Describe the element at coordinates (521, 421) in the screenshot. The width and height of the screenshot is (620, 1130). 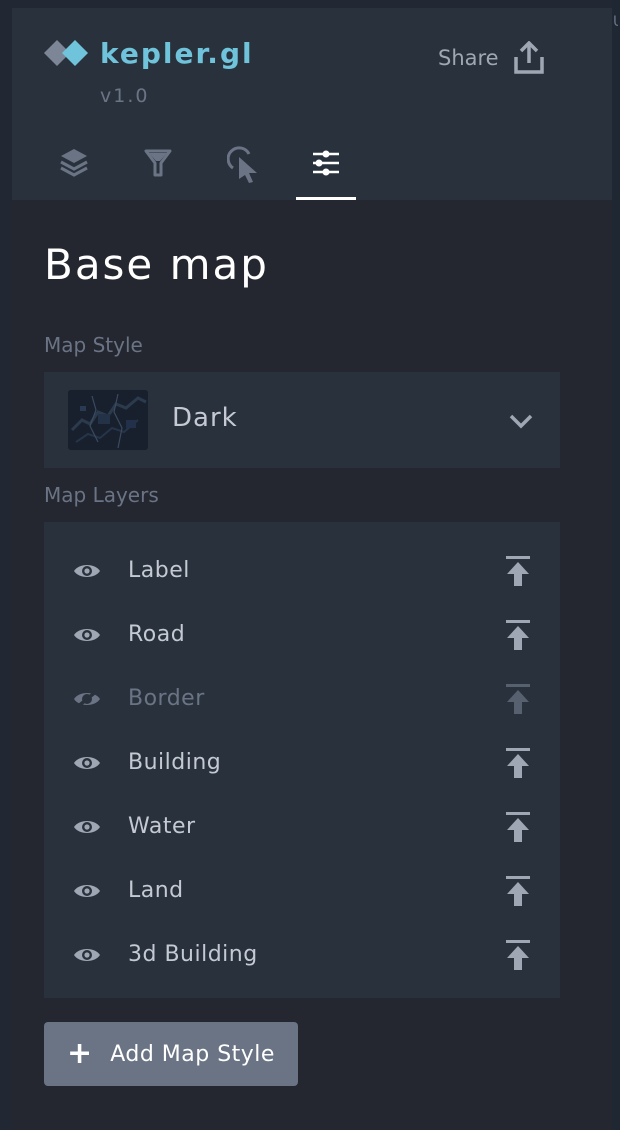
I see `chevron-down-icon` at that location.